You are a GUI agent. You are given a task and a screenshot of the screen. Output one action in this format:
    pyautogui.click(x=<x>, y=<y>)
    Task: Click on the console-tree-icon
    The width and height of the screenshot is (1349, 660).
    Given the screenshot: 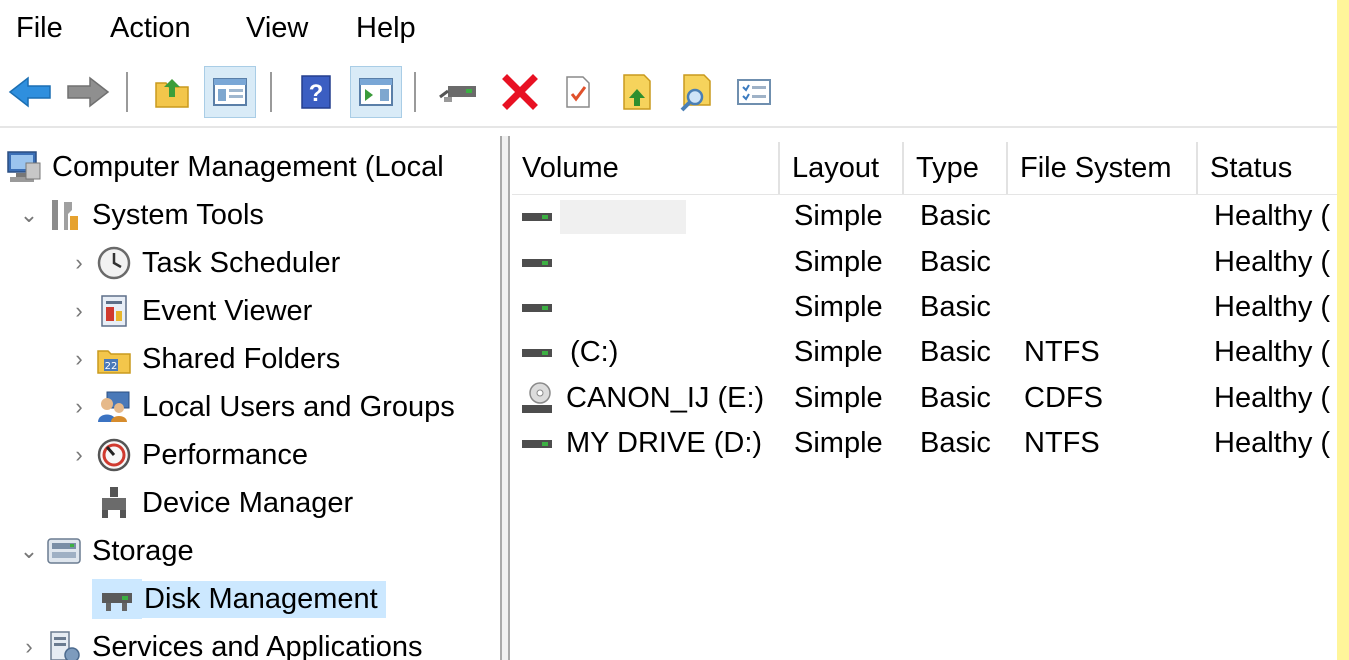 What is the action you would take?
    pyautogui.click(x=230, y=92)
    